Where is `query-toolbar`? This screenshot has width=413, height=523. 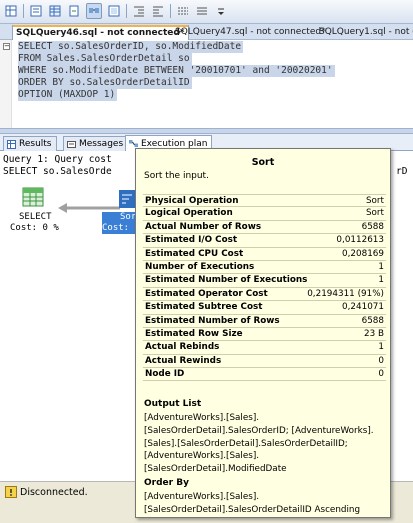 query-toolbar is located at coordinates (206, 12).